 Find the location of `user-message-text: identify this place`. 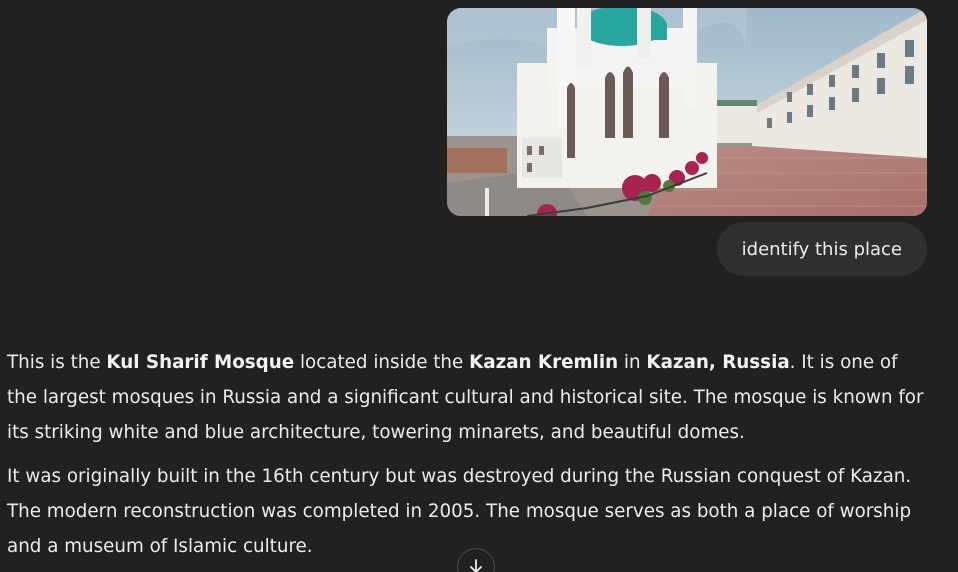

user-message-text: identify this place is located at coordinates (821, 249).